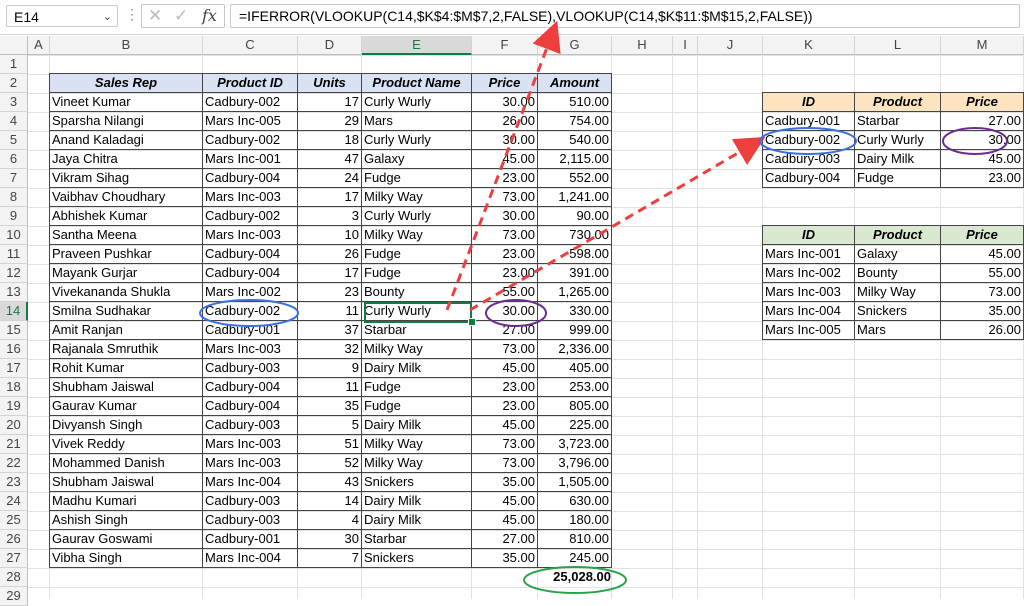 Image resolution: width=1024 pixels, height=606 pixels. Describe the element at coordinates (574, 539) in the screenshot. I see `main-table-cell: 810.00` at that location.